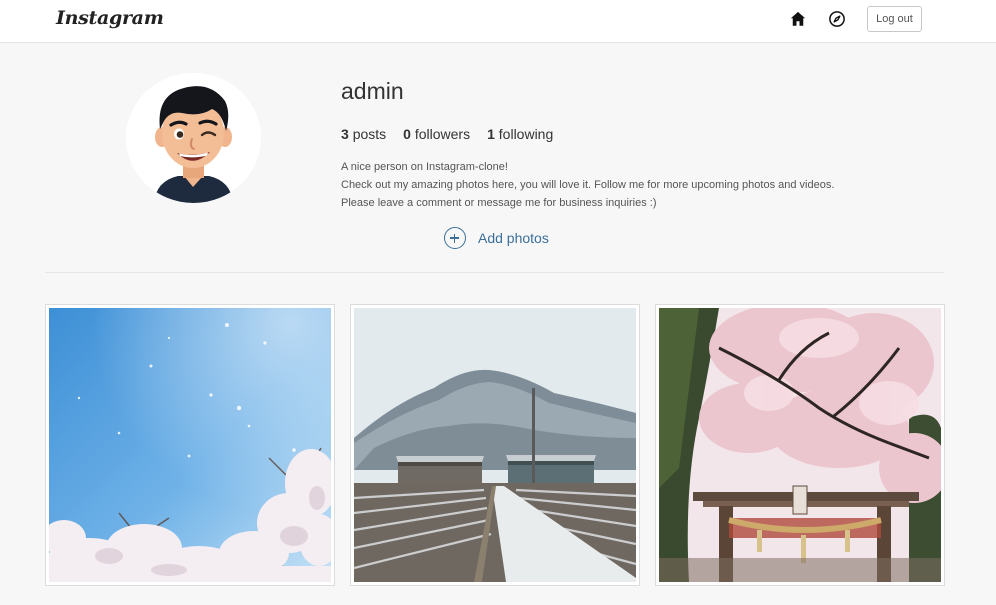 The width and height of the screenshot is (996, 605). I want to click on profile-username: admin, so click(372, 91).